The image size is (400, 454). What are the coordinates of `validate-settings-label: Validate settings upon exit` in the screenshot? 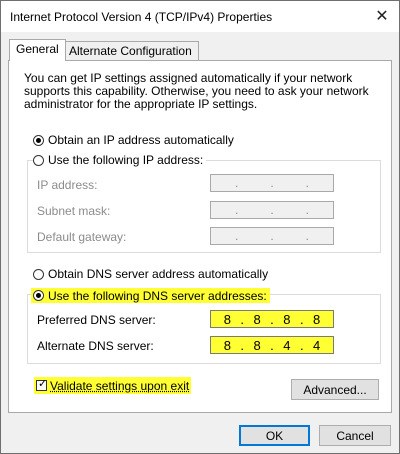 It's located at (120, 385).